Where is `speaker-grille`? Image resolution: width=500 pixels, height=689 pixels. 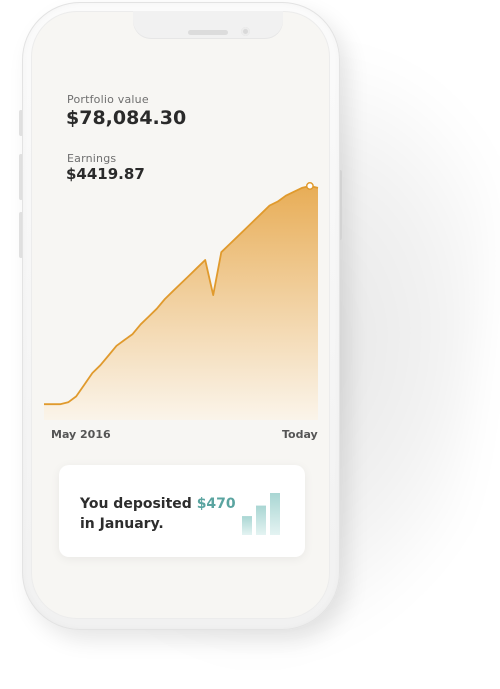
speaker-grille is located at coordinates (208, 32).